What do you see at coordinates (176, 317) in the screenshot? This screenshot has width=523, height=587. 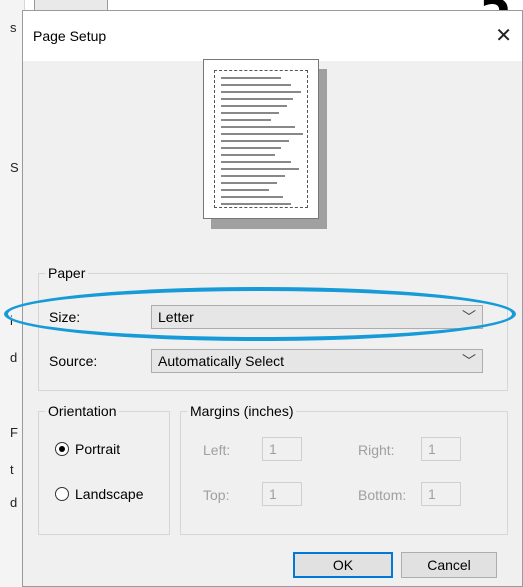 I see `size-value: Letter` at bounding box center [176, 317].